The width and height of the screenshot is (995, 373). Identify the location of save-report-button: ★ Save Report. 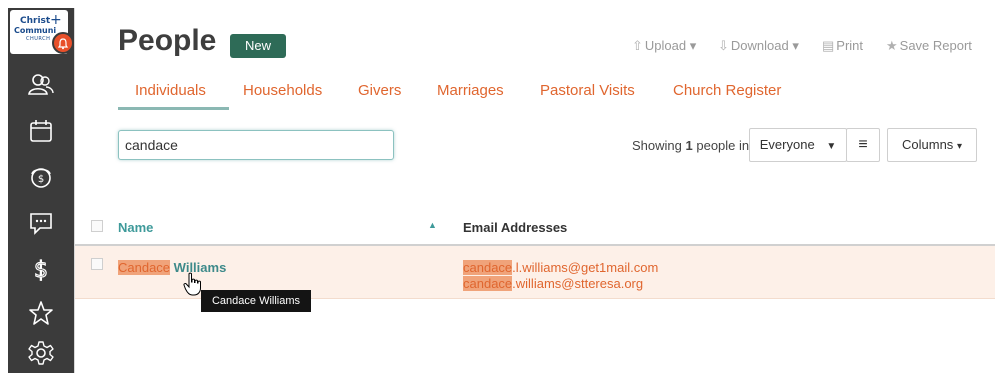
(929, 46).